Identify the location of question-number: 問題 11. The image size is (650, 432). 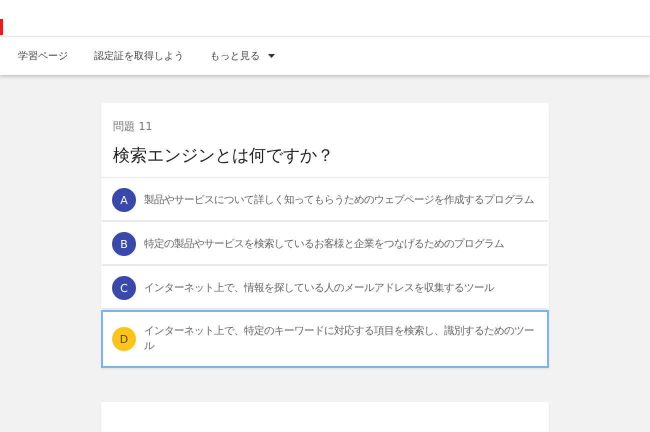
(133, 126).